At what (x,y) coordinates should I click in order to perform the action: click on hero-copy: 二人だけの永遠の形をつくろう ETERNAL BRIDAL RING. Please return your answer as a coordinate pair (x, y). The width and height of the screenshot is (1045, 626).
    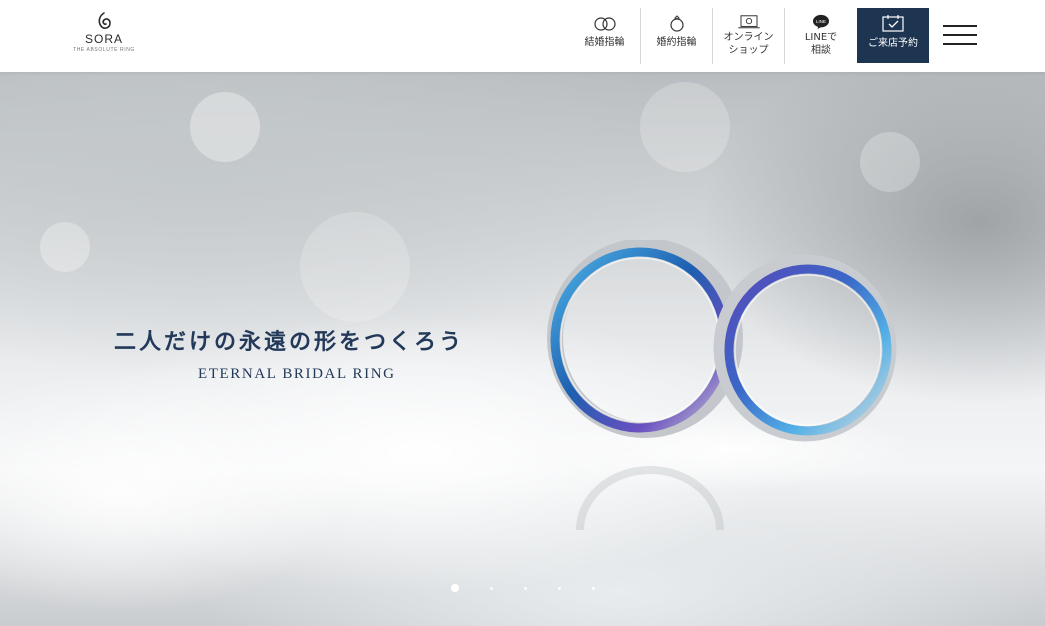
    Looking at the image, I should click on (304, 353).